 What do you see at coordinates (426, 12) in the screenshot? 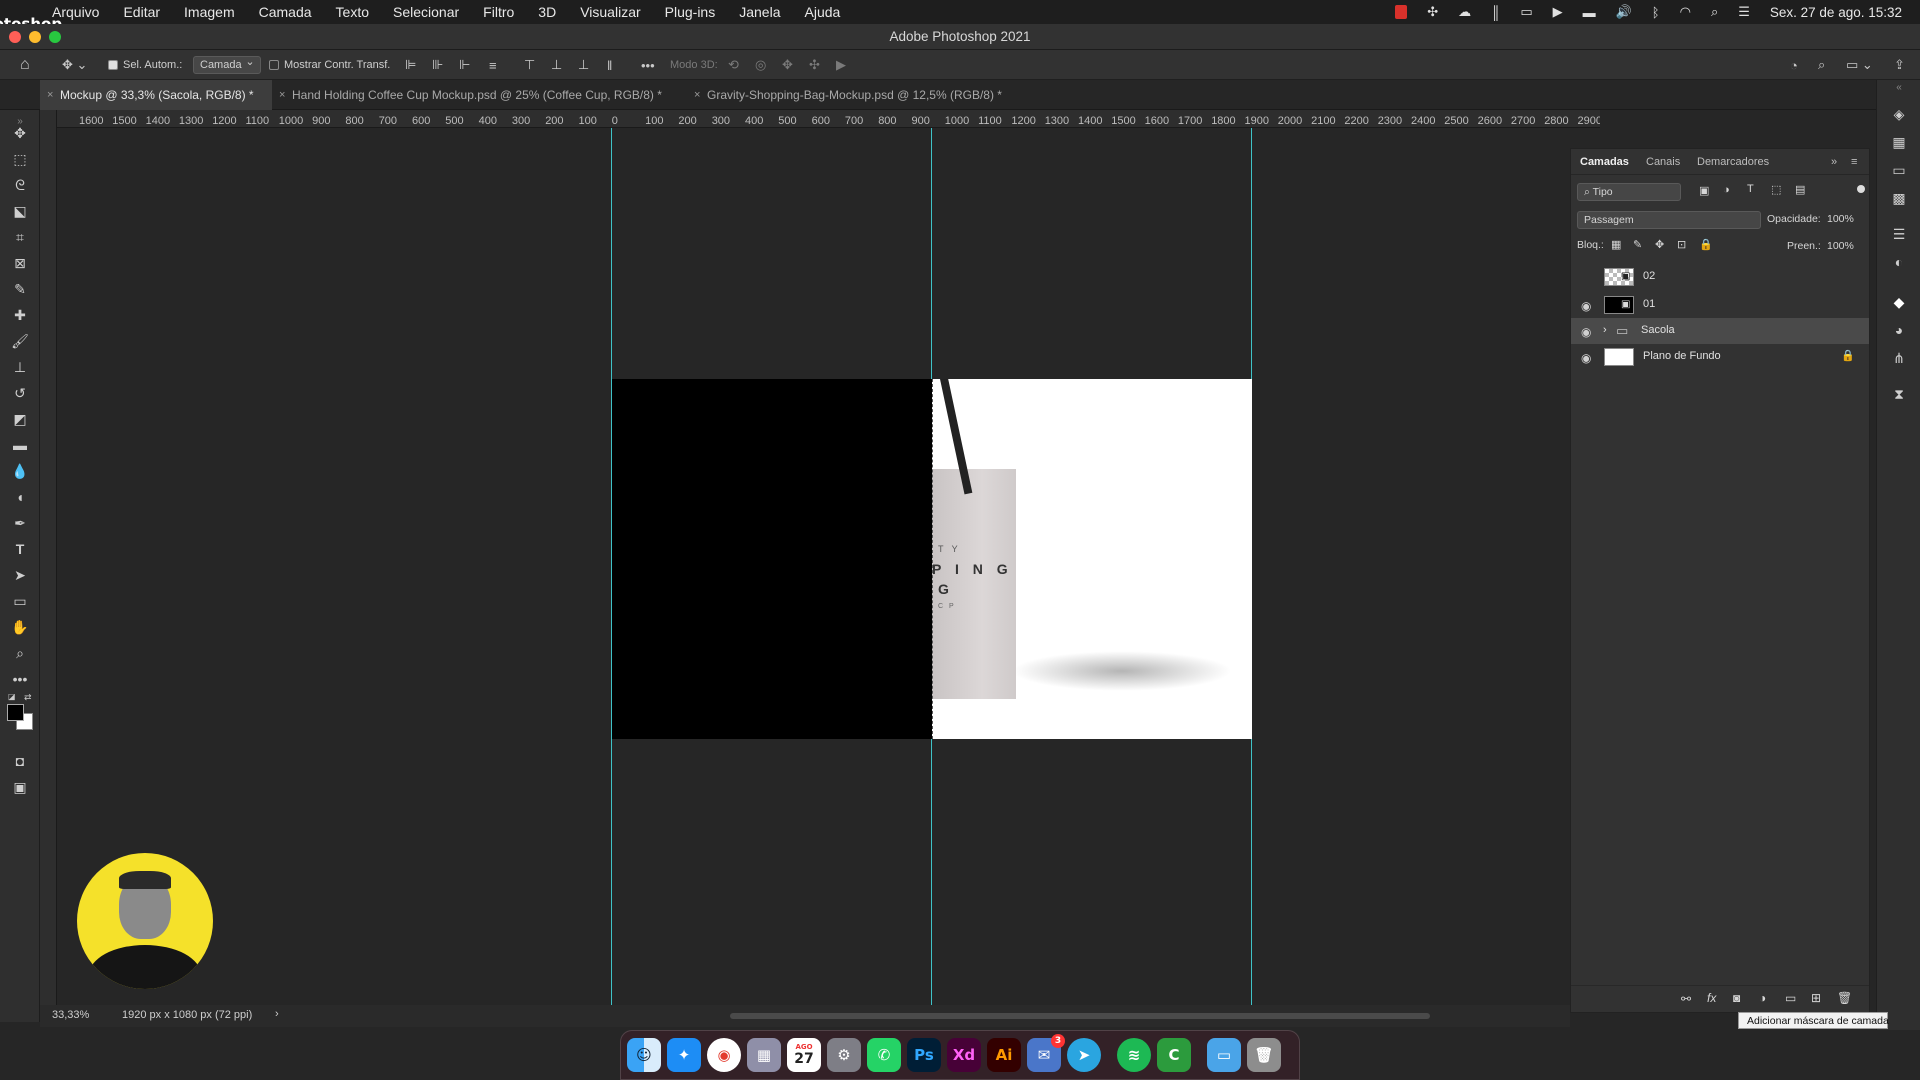
I see `menu-selecionar: Selecionar` at bounding box center [426, 12].